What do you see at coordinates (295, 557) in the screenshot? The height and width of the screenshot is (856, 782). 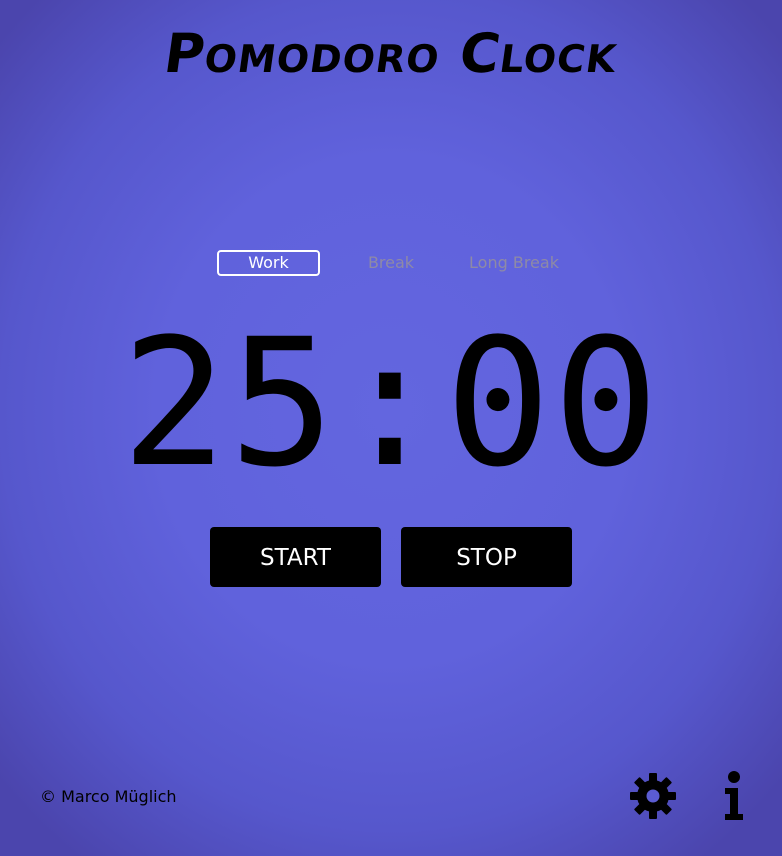 I see `start-button: START` at bounding box center [295, 557].